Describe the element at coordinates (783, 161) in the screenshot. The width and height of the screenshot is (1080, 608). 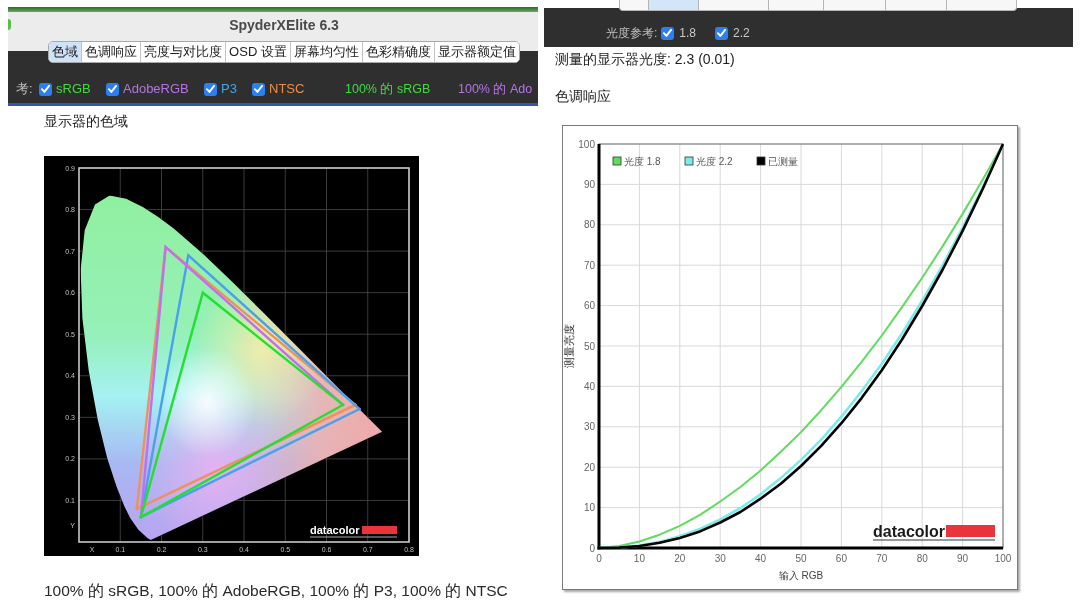
I see `legend-label: 已测量` at that location.